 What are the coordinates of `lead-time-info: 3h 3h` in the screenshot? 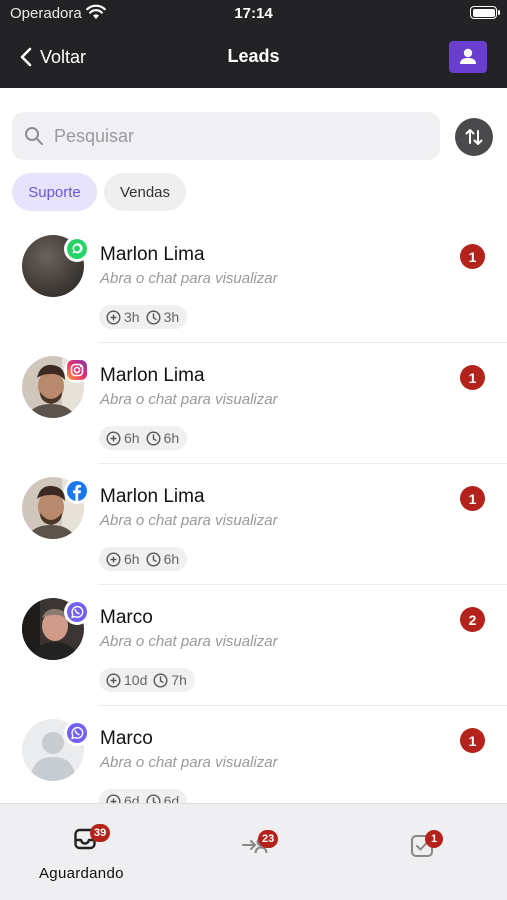 It's located at (143, 317).